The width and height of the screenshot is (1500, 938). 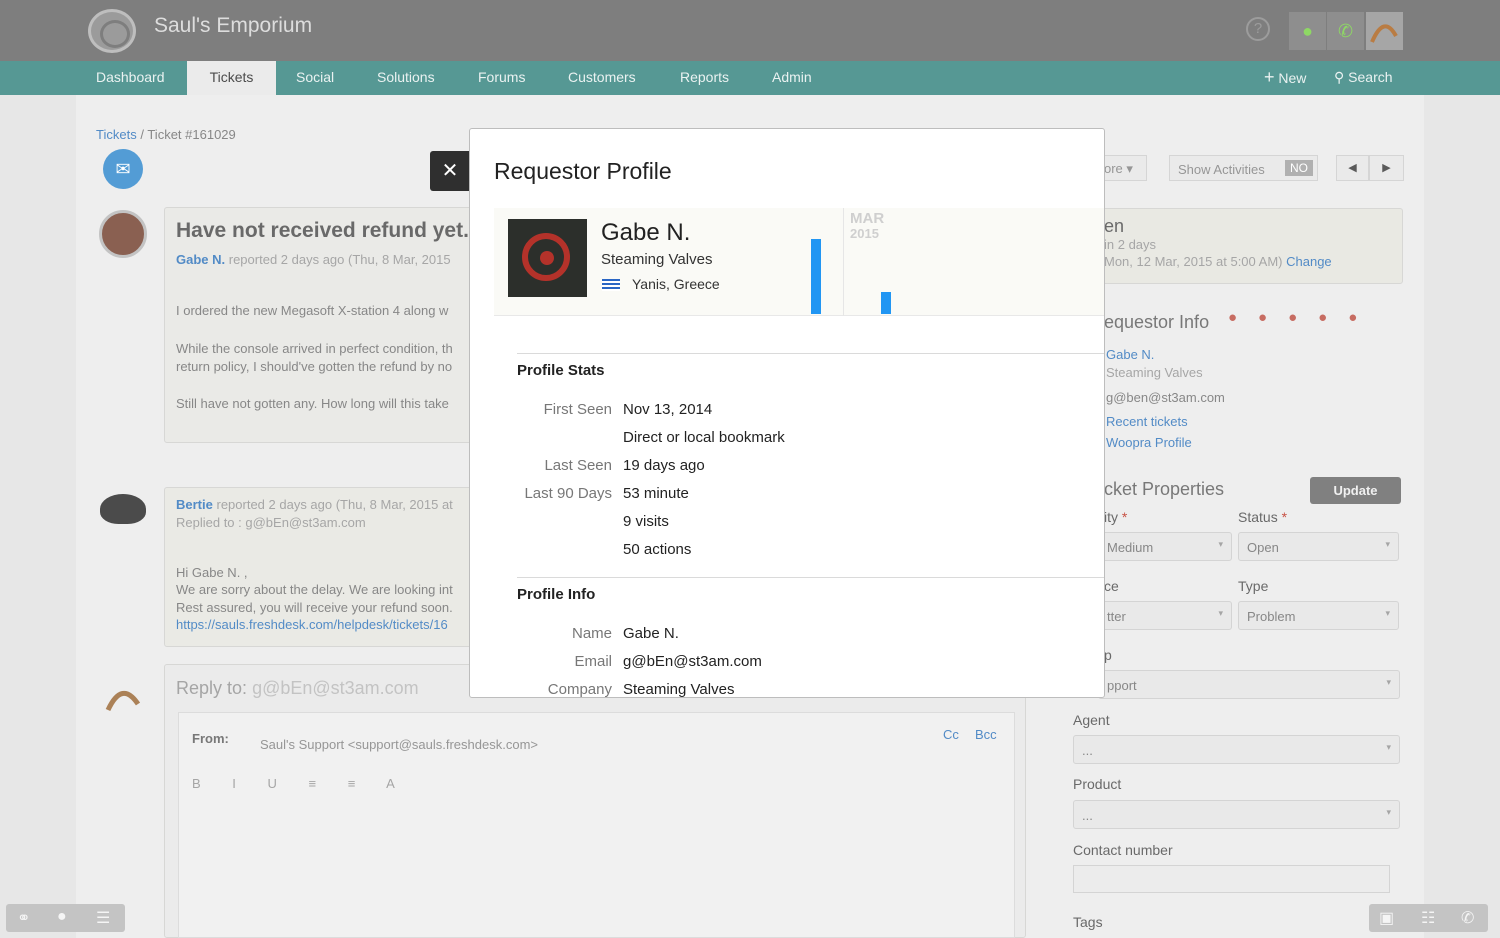 I want to click on first-seen-label: First Seen, so click(x=577, y=409).